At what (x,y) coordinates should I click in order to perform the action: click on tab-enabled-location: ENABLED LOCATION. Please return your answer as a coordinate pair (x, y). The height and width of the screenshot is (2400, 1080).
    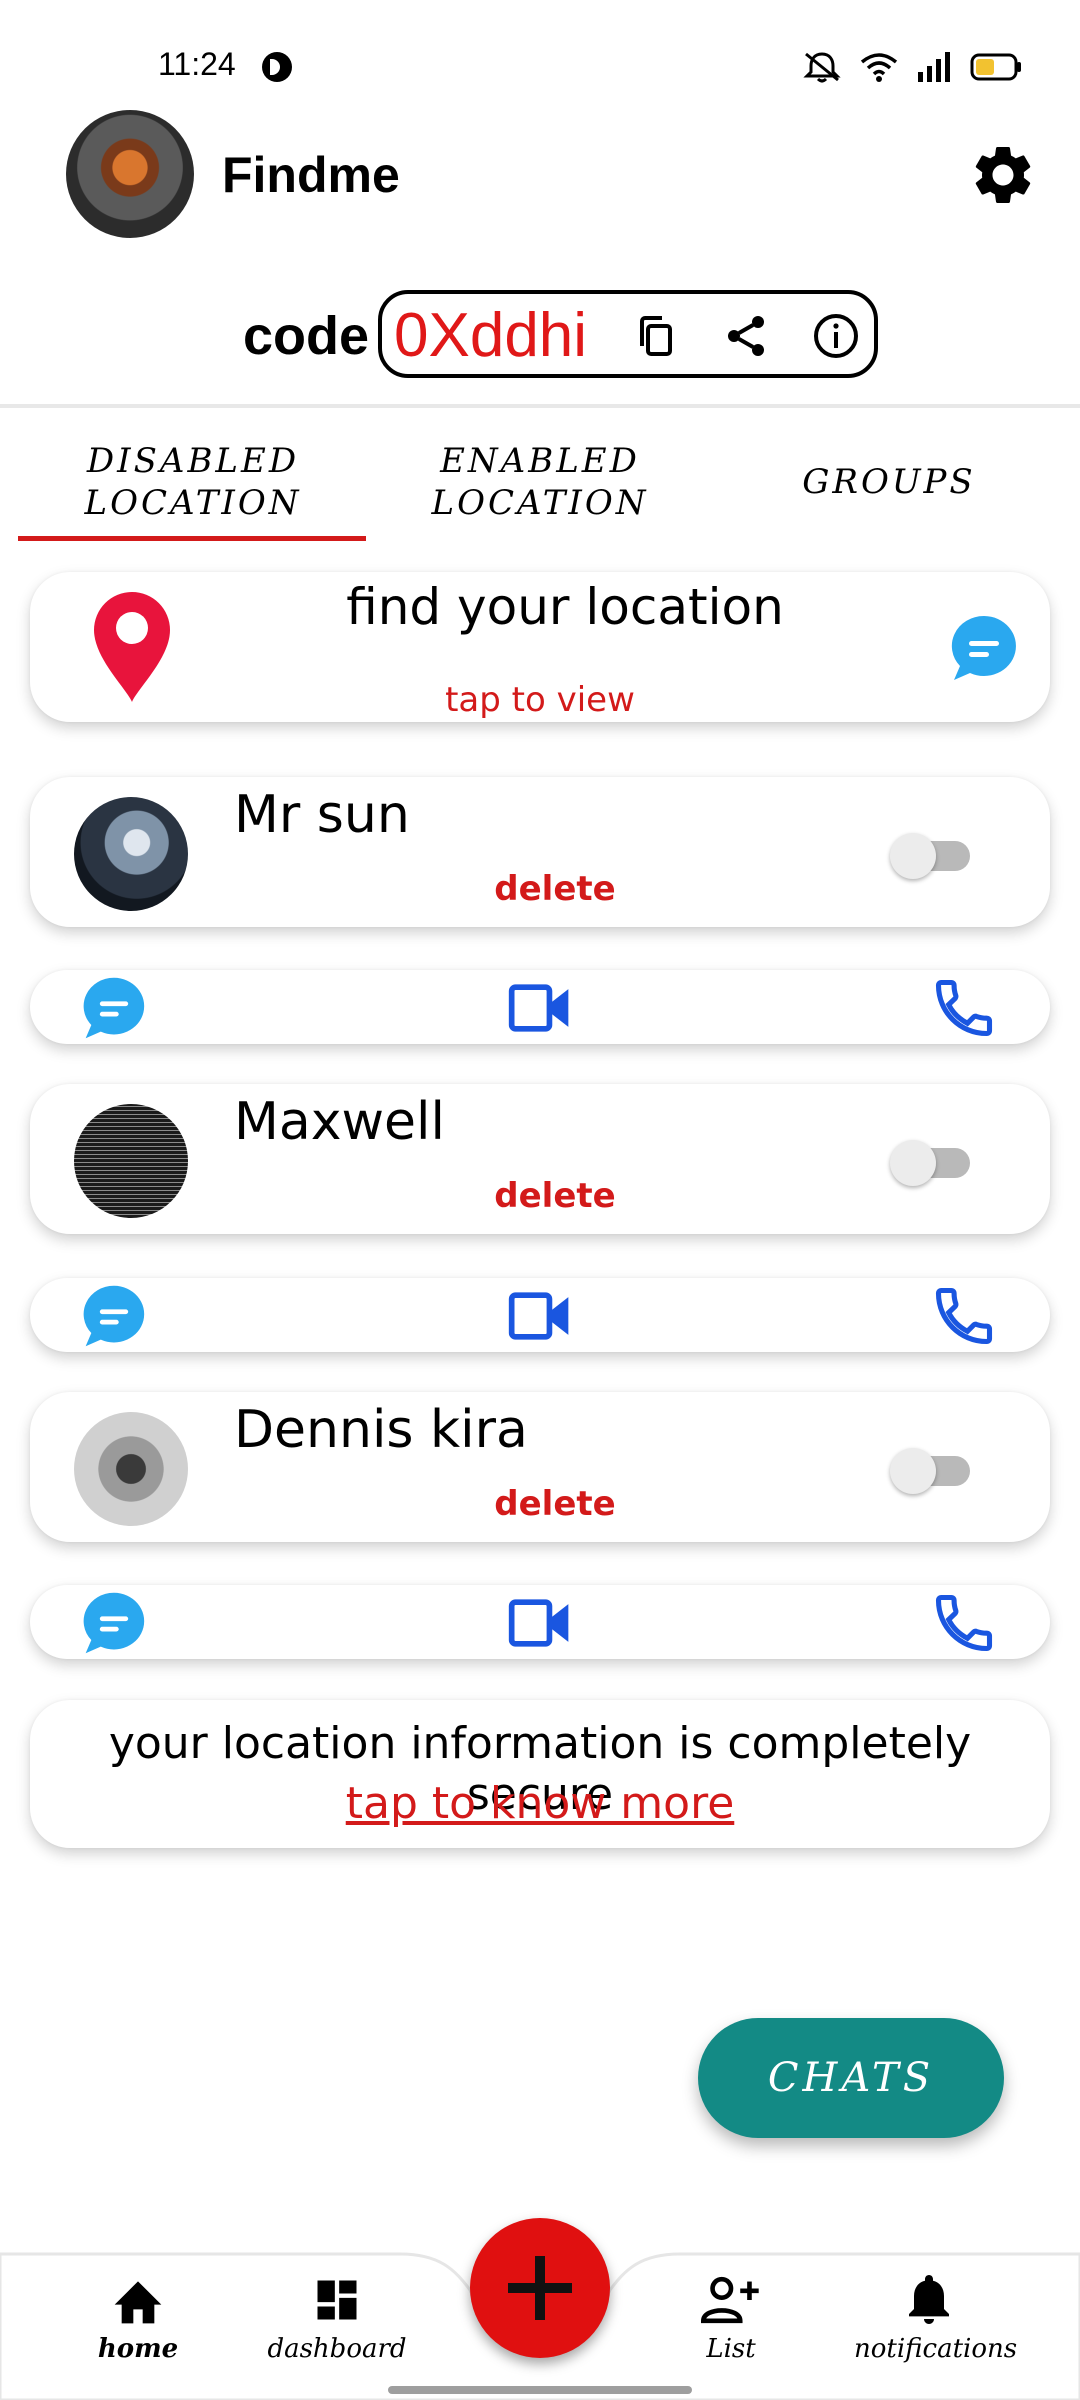
    Looking at the image, I should click on (540, 482).